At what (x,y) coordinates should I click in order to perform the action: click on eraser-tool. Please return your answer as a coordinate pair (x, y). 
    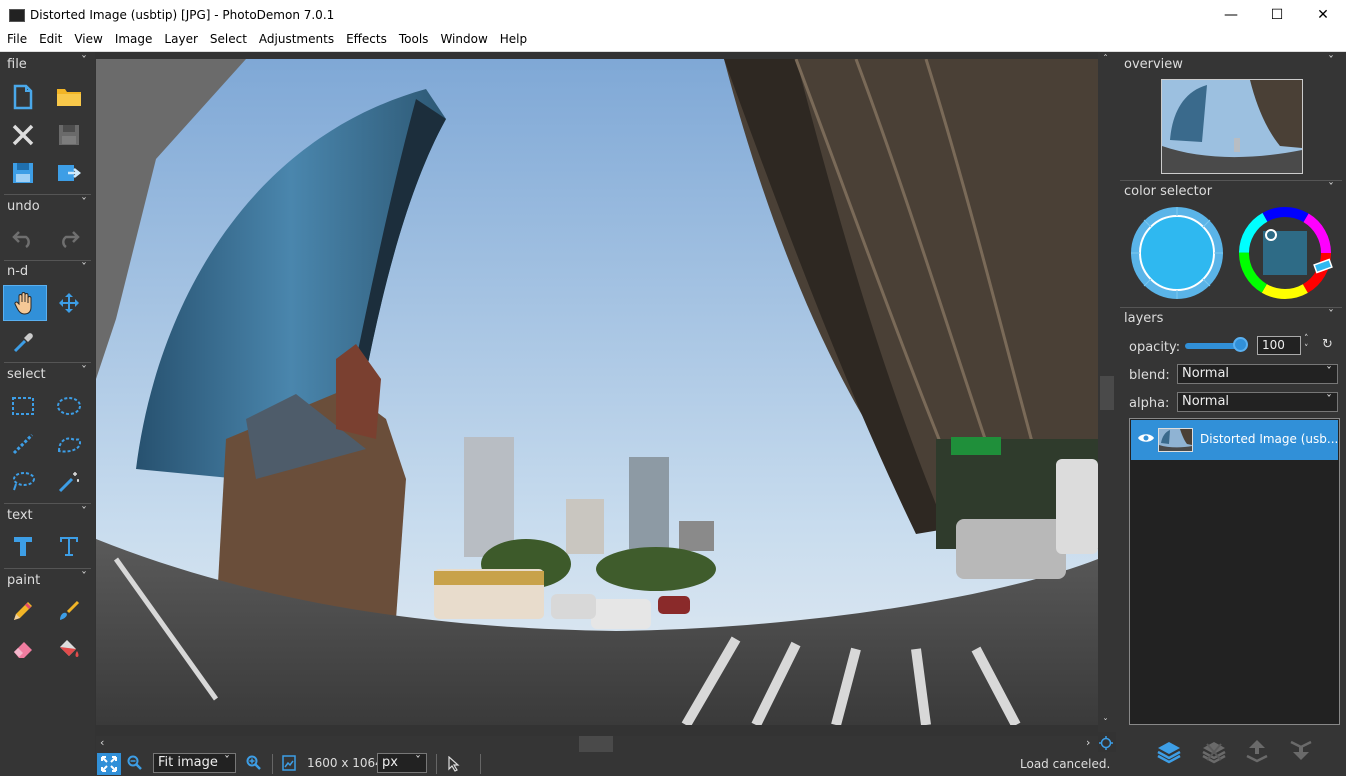
    Looking at the image, I should click on (23, 649).